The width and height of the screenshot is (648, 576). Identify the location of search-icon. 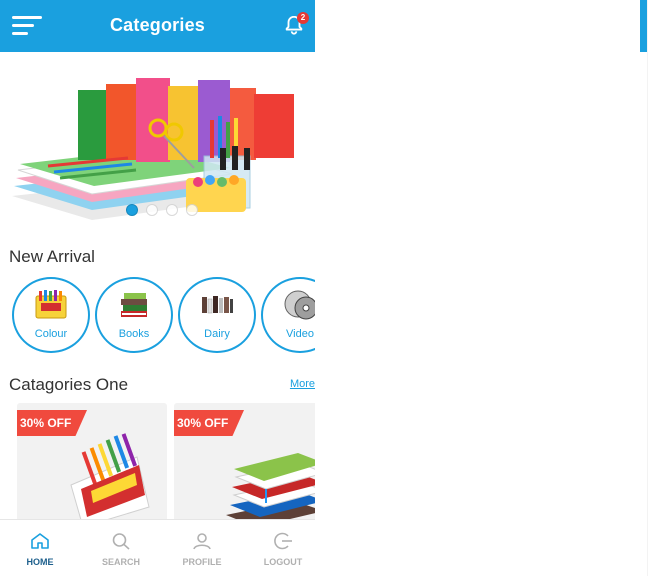
(121, 541).